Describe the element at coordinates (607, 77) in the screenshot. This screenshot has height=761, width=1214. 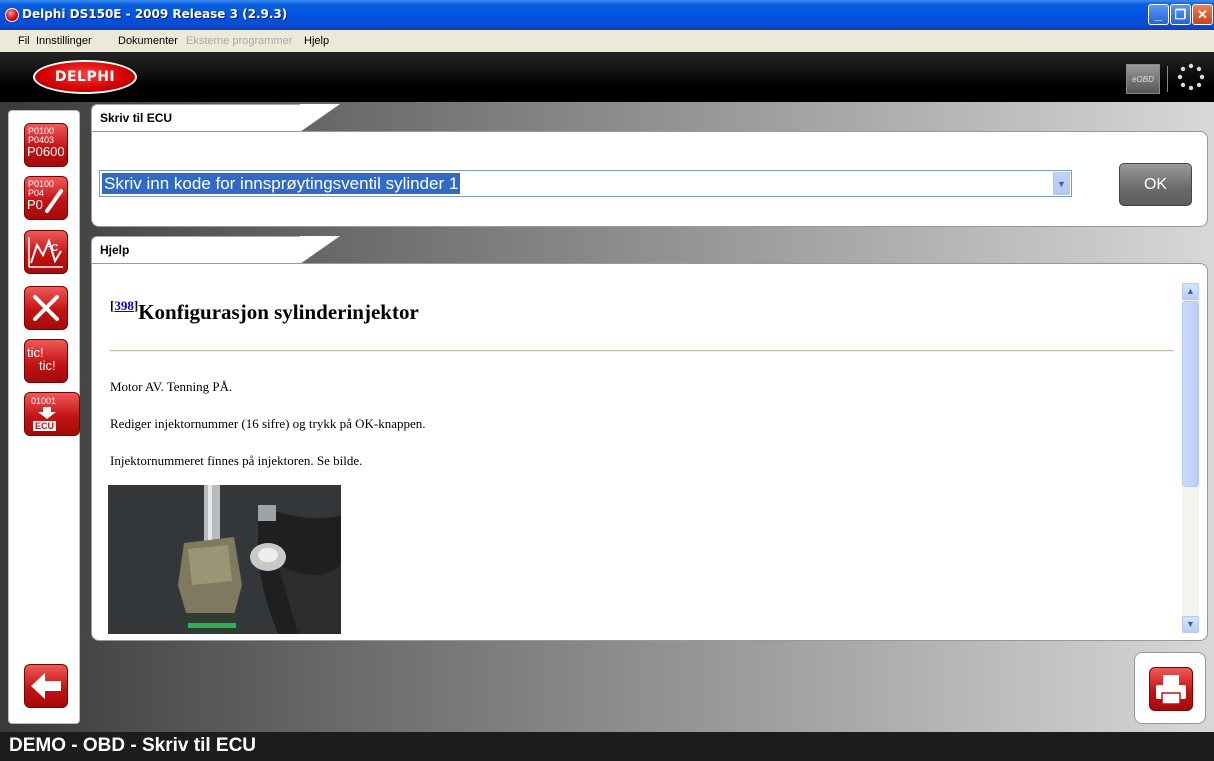
I see `app-header: DELPHI` at that location.